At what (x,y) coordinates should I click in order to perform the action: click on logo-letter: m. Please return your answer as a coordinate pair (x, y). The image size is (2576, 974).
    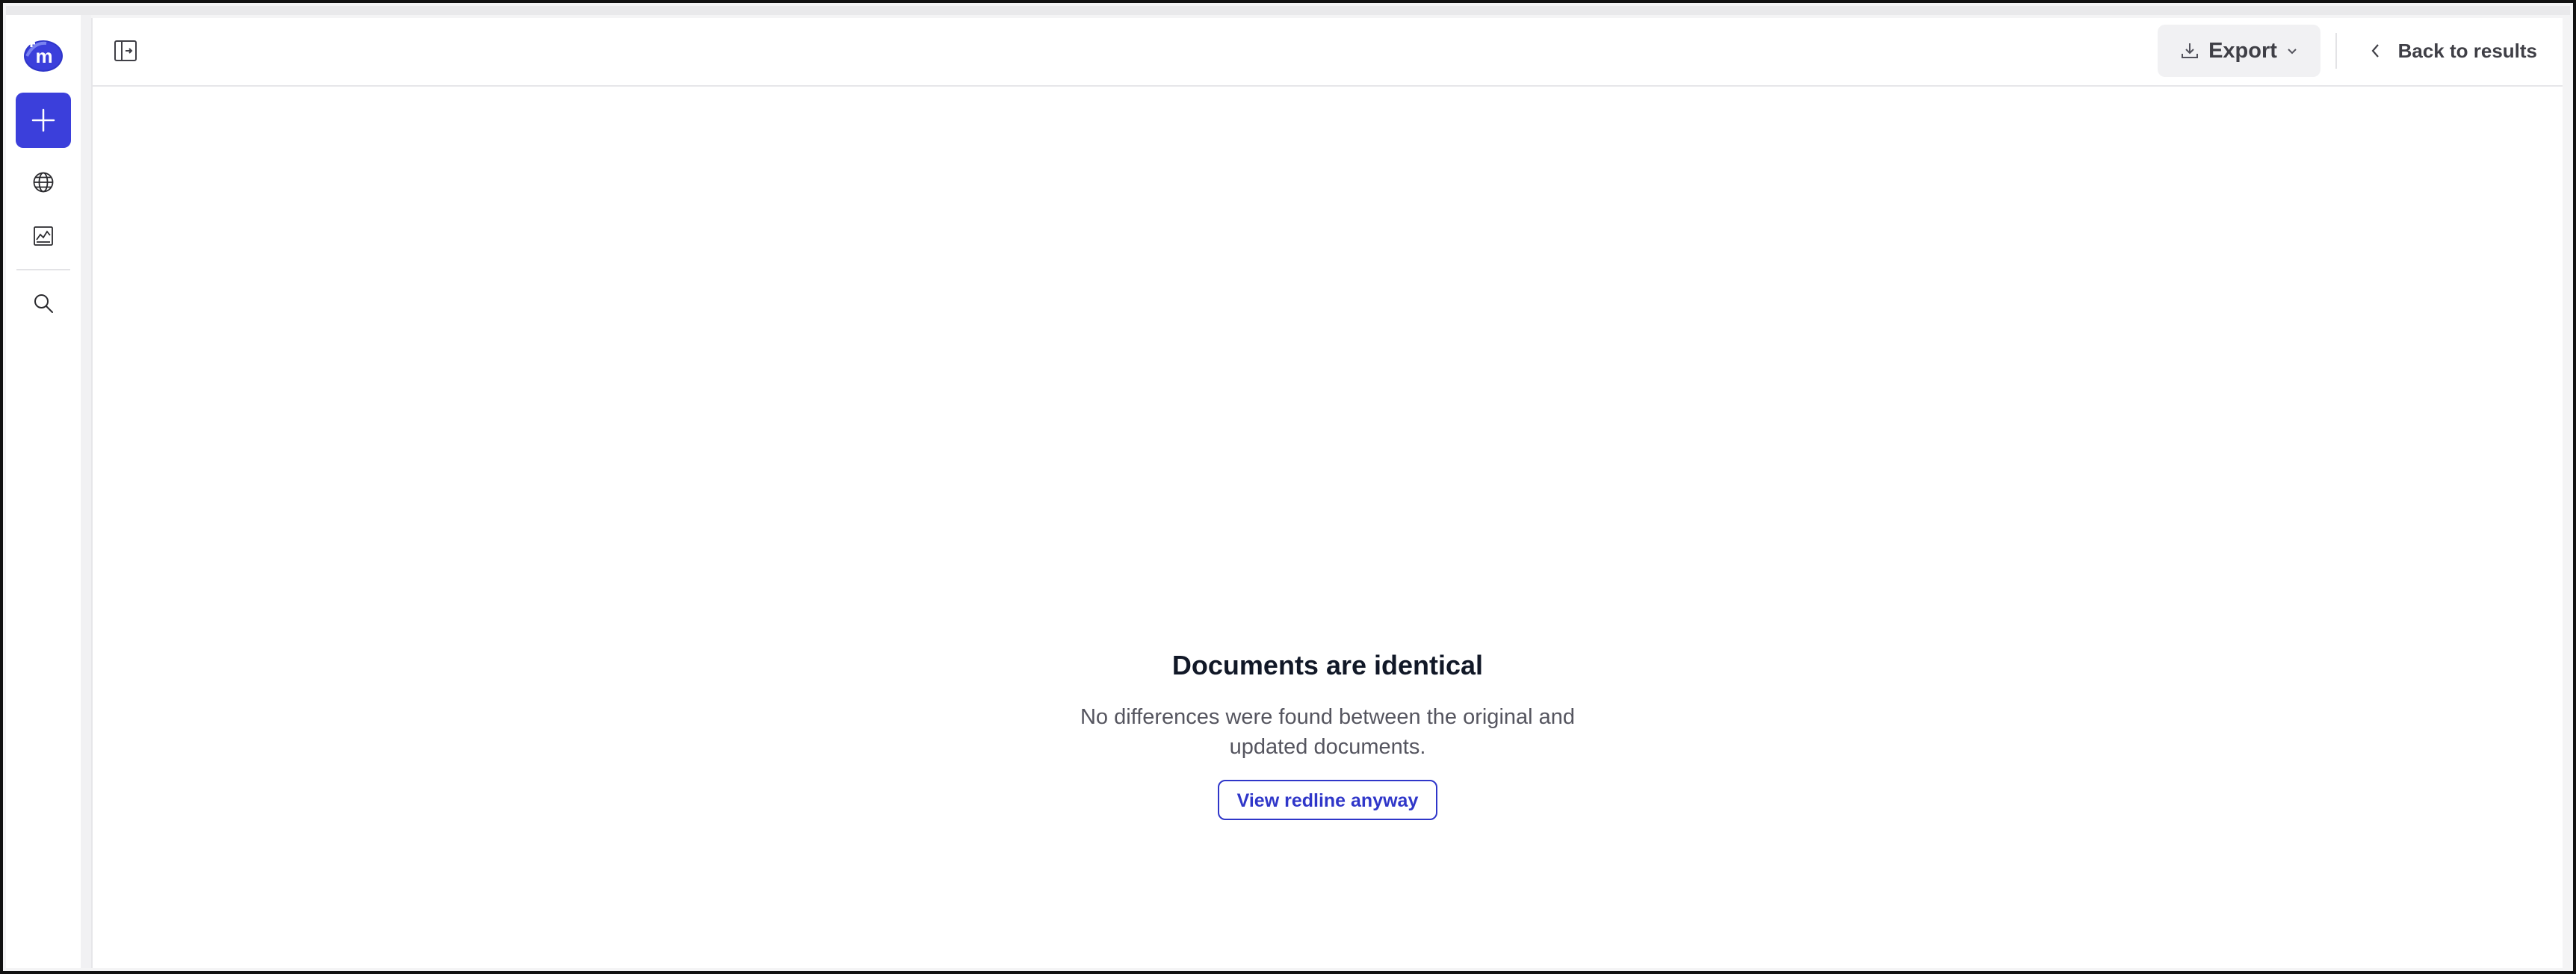
    Looking at the image, I should click on (43, 56).